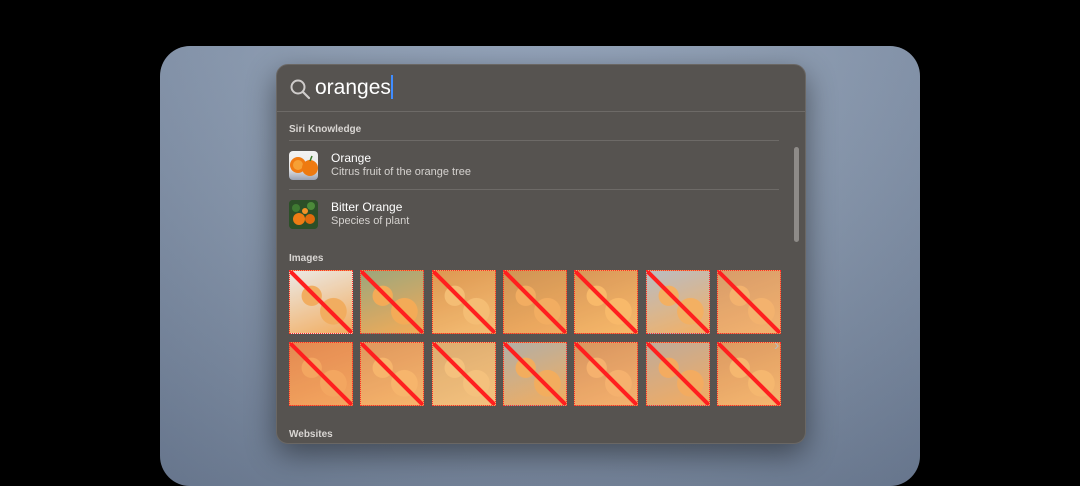 This screenshot has width=1080, height=486. What do you see at coordinates (401, 172) in the screenshot?
I see `result-subtitle: Citrus fruit of the orange tree` at bounding box center [401, 172].